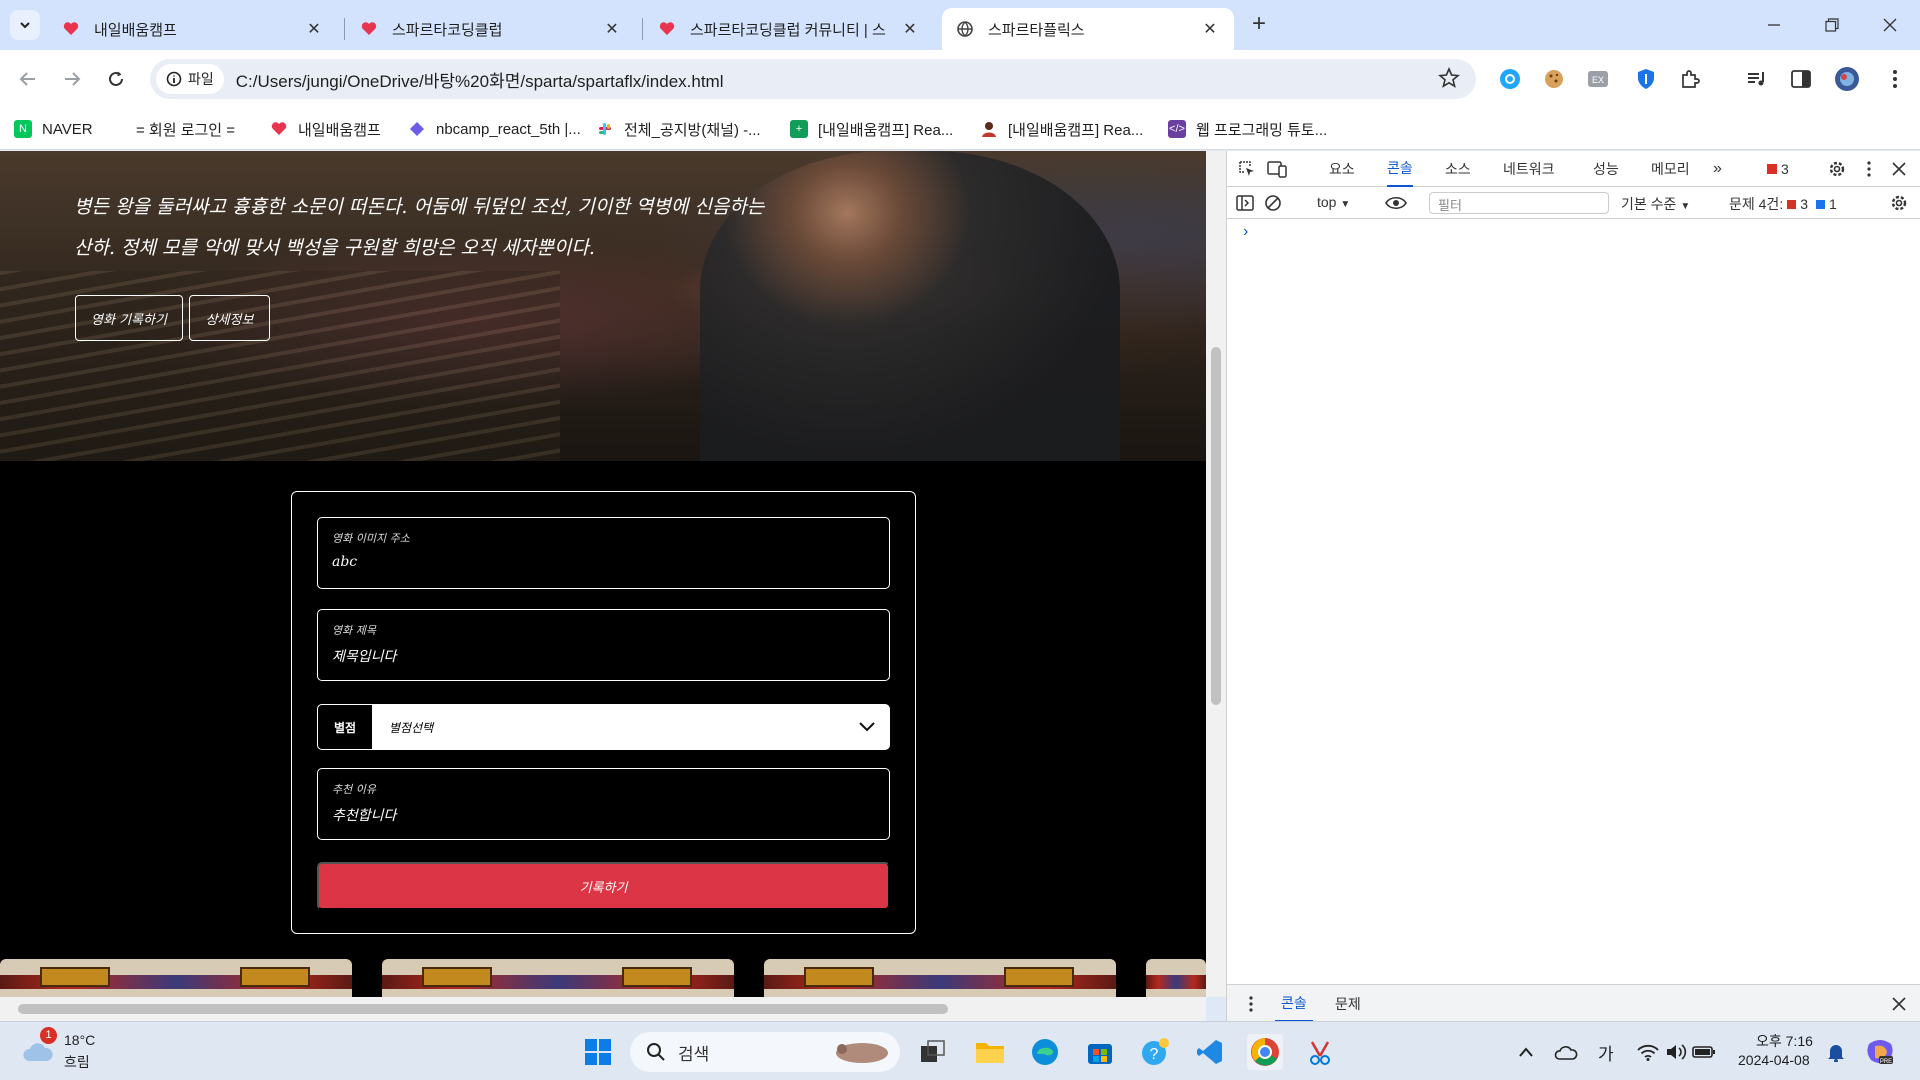 The width and height of the screenshot is (1920, 1080). I want to click on help-app-icon: ?, so click(1155, 1052).